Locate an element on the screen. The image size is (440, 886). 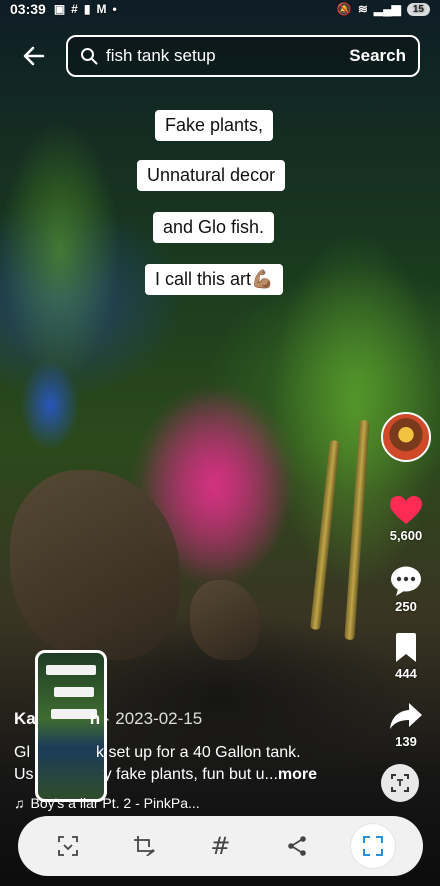
back-button is located at coordinates (34, 56).